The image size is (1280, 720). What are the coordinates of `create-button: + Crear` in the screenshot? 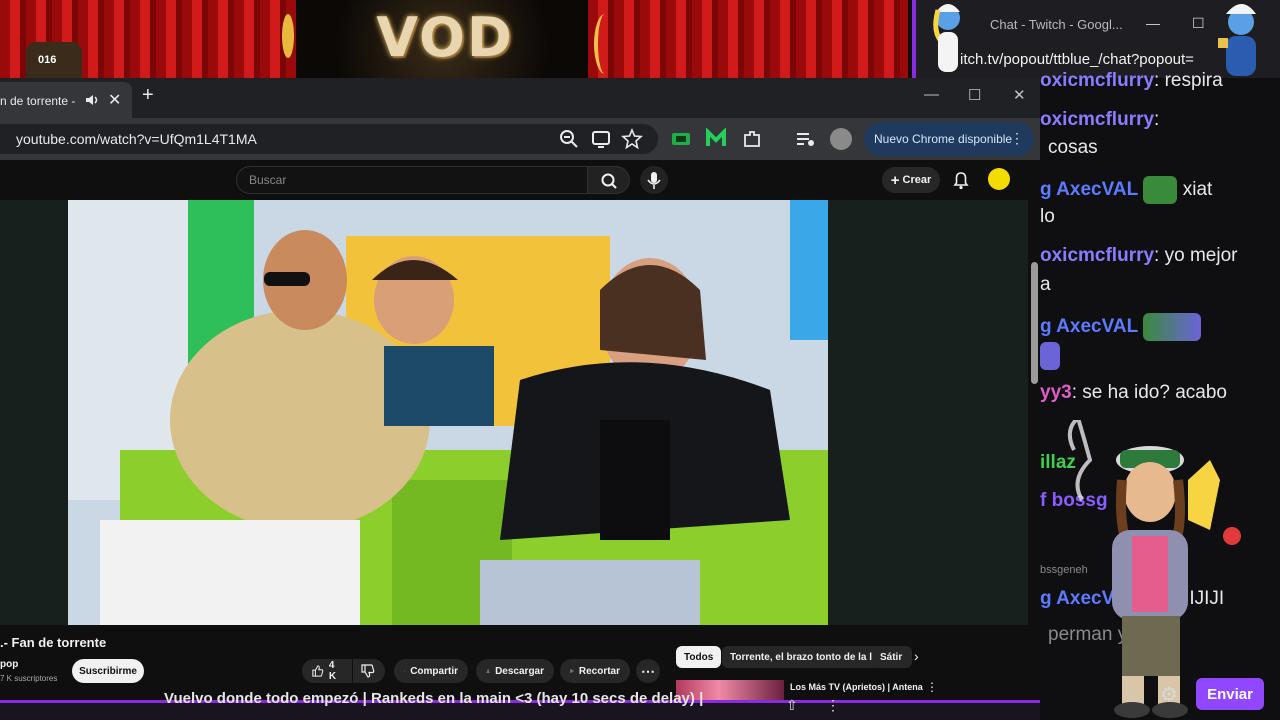 It's located at (911, 180).